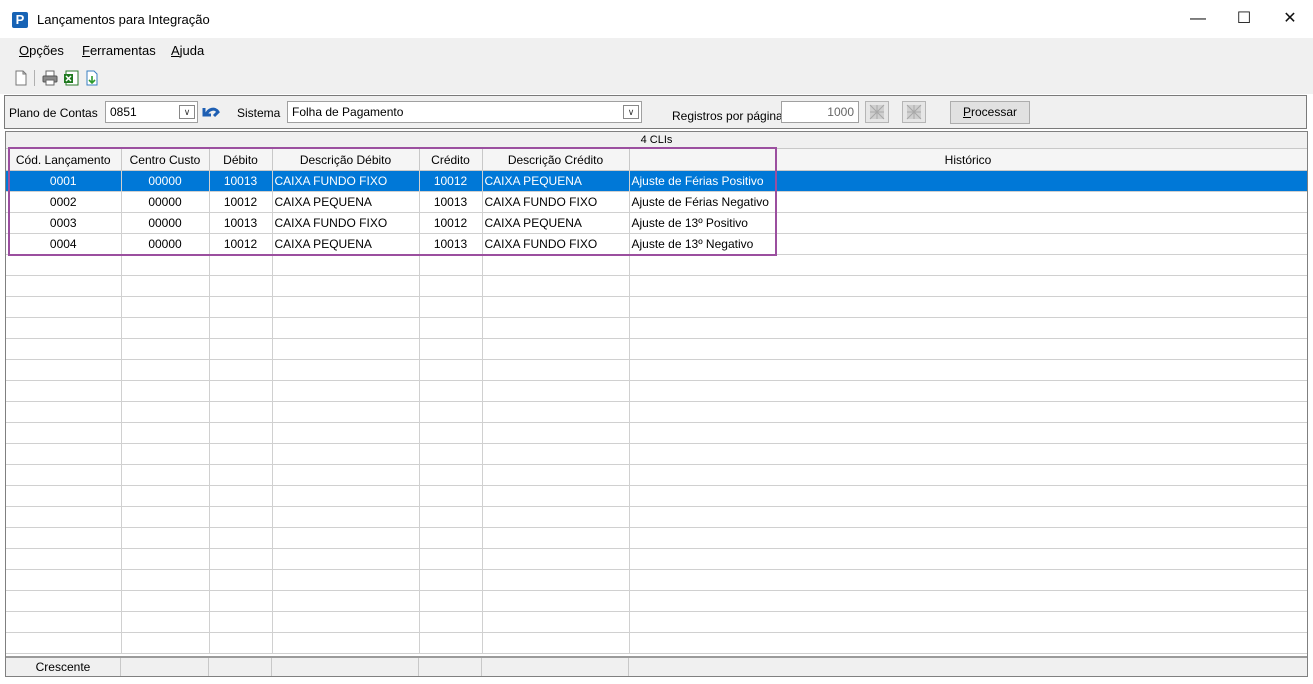 The image size is (1313, 684). Describe the element at coordinates (21, 78) in the screenshot. I see `new-document-icon` at that location.